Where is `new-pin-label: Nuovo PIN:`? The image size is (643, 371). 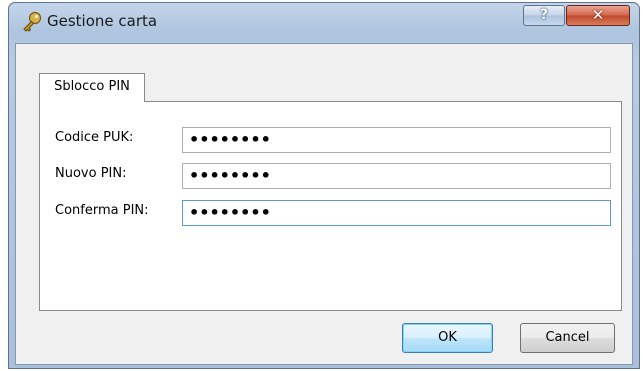
new-pin-label: Nuovo PIN: is located at coordinates (91, 173).